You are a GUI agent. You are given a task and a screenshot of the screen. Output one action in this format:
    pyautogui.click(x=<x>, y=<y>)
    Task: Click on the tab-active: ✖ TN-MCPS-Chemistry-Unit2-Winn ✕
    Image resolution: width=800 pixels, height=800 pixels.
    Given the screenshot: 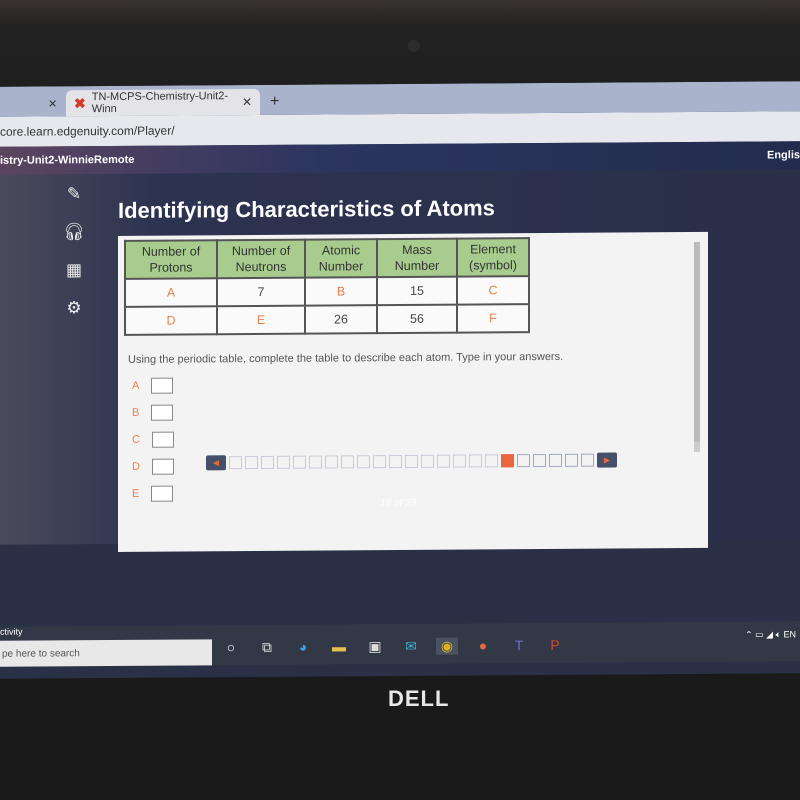 What is the action you would take?
    pyautogui.click(x=163, y=102)
    